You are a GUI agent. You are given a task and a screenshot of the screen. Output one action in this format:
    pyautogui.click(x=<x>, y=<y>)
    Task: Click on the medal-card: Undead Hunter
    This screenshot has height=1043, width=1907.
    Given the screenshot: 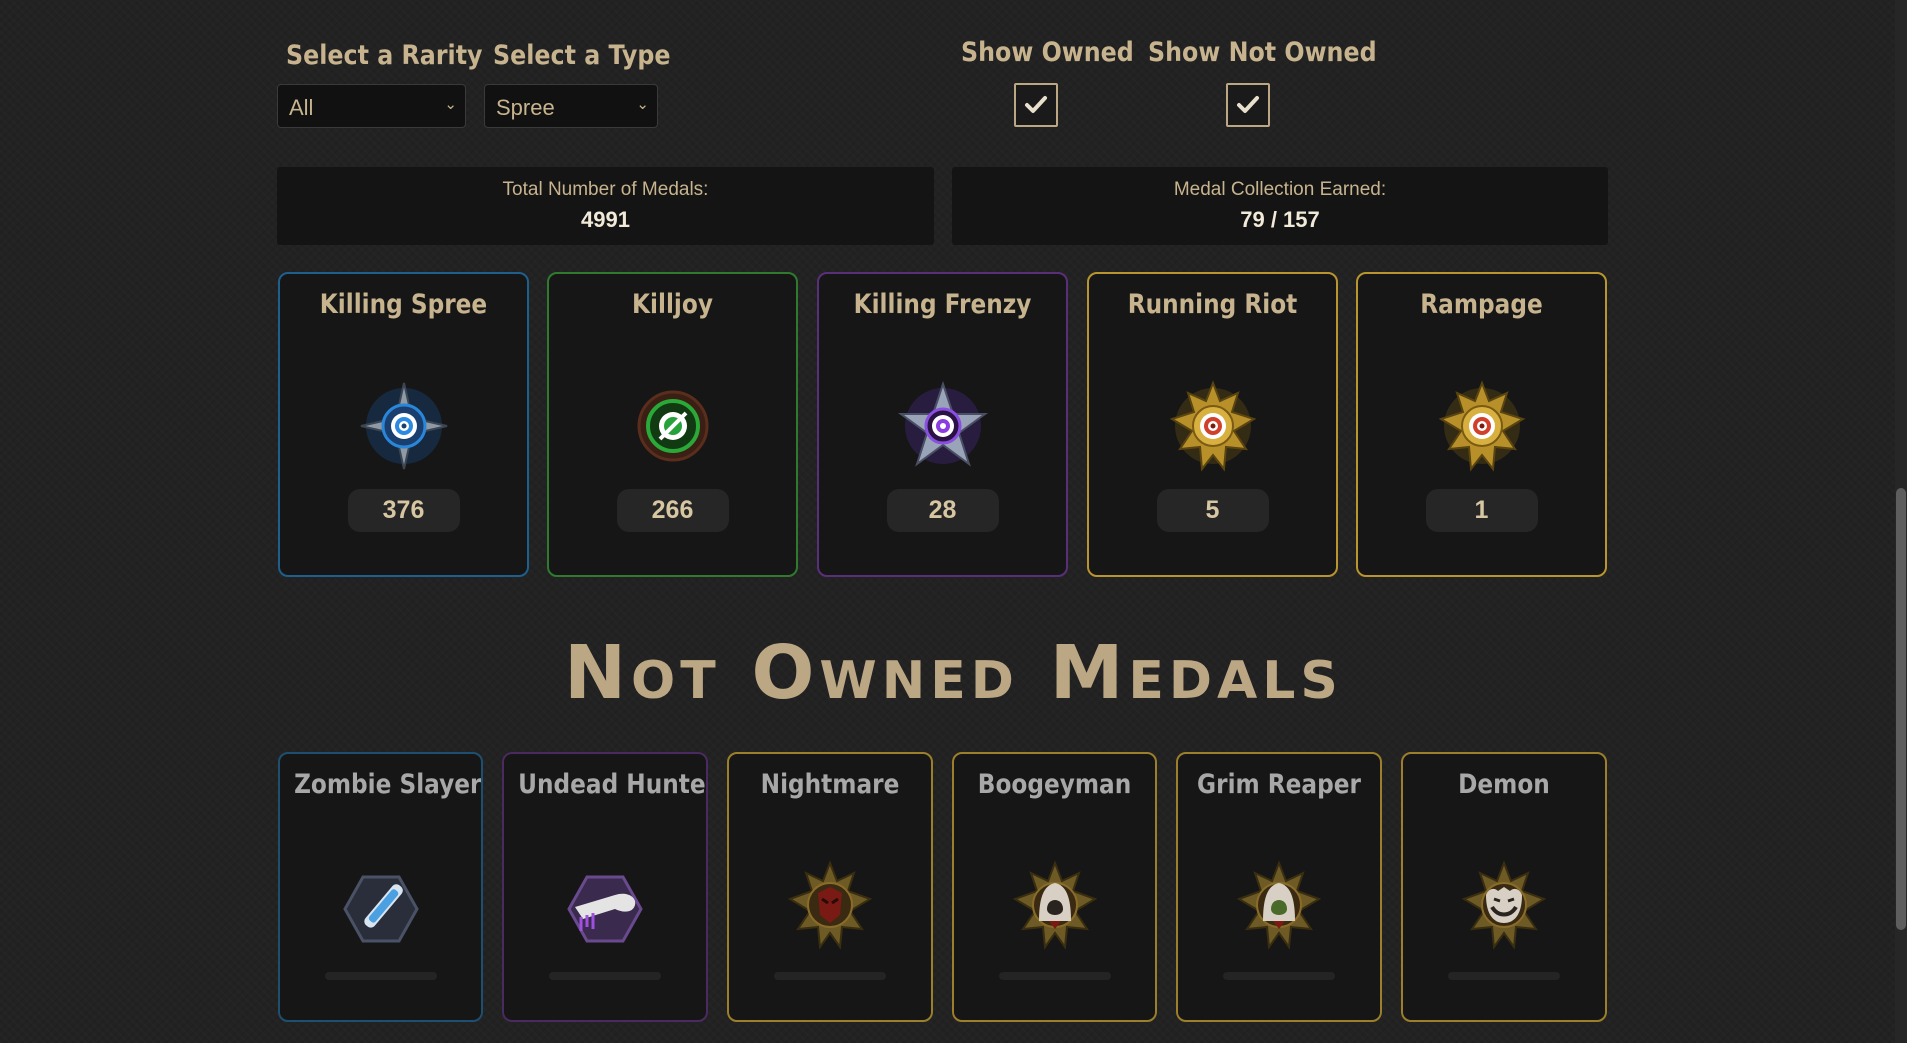 What is the action you would take?
    pyautogui.click(x=605, y=887)
    